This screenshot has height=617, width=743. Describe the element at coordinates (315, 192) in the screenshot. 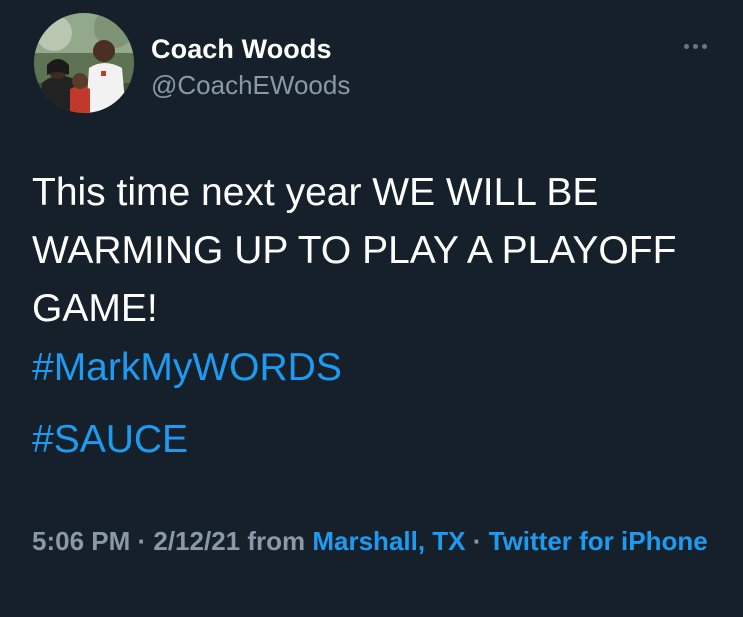

I see `tweet-text-line: This time next year WE WILL BE` at that location.